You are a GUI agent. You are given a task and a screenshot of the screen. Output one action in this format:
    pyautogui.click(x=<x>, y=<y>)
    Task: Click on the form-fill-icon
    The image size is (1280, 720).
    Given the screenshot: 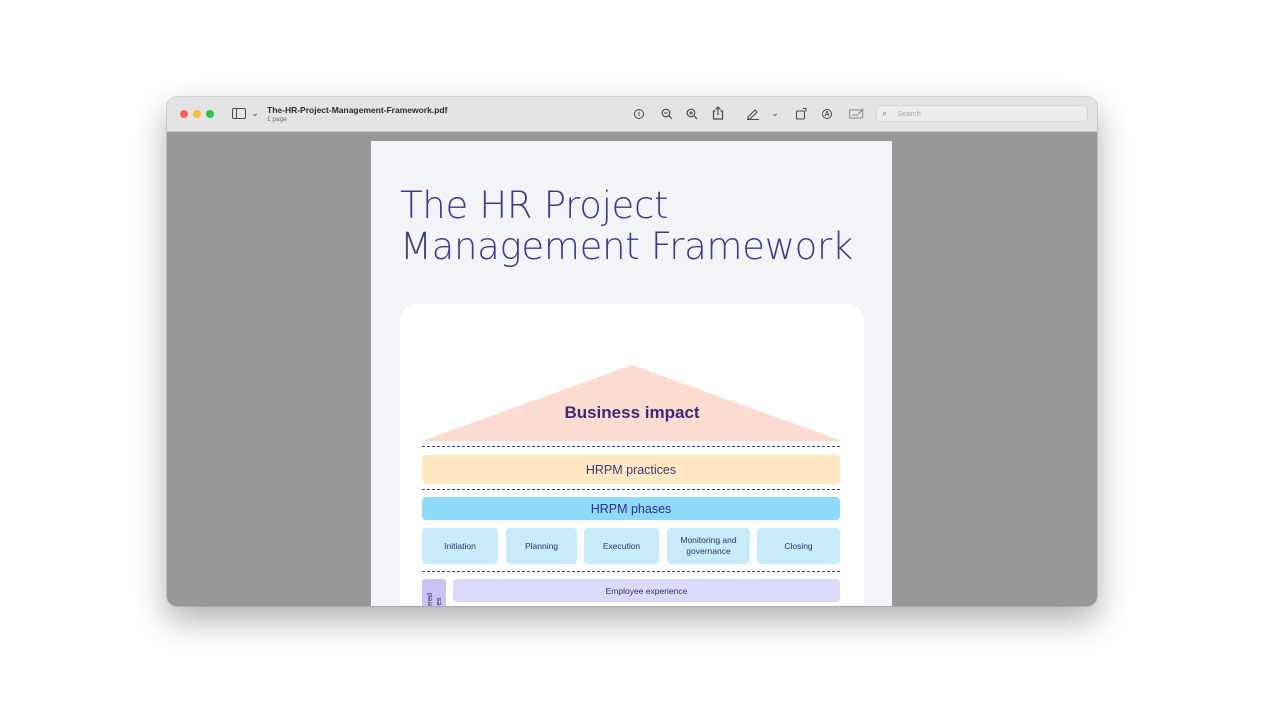 What is the action you would take?
    pyautogui.click(x=857, y=113)
    